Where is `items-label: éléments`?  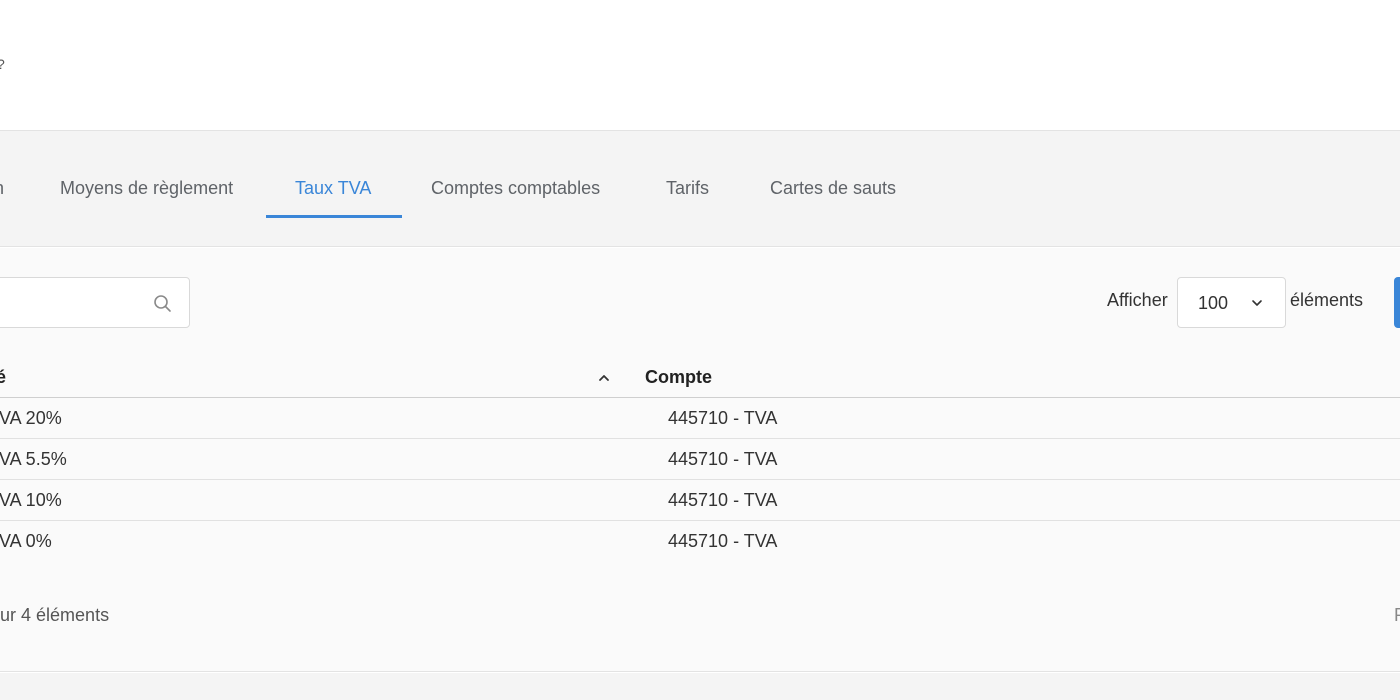 items-label: éléments is located at coordinates (1327, 300).